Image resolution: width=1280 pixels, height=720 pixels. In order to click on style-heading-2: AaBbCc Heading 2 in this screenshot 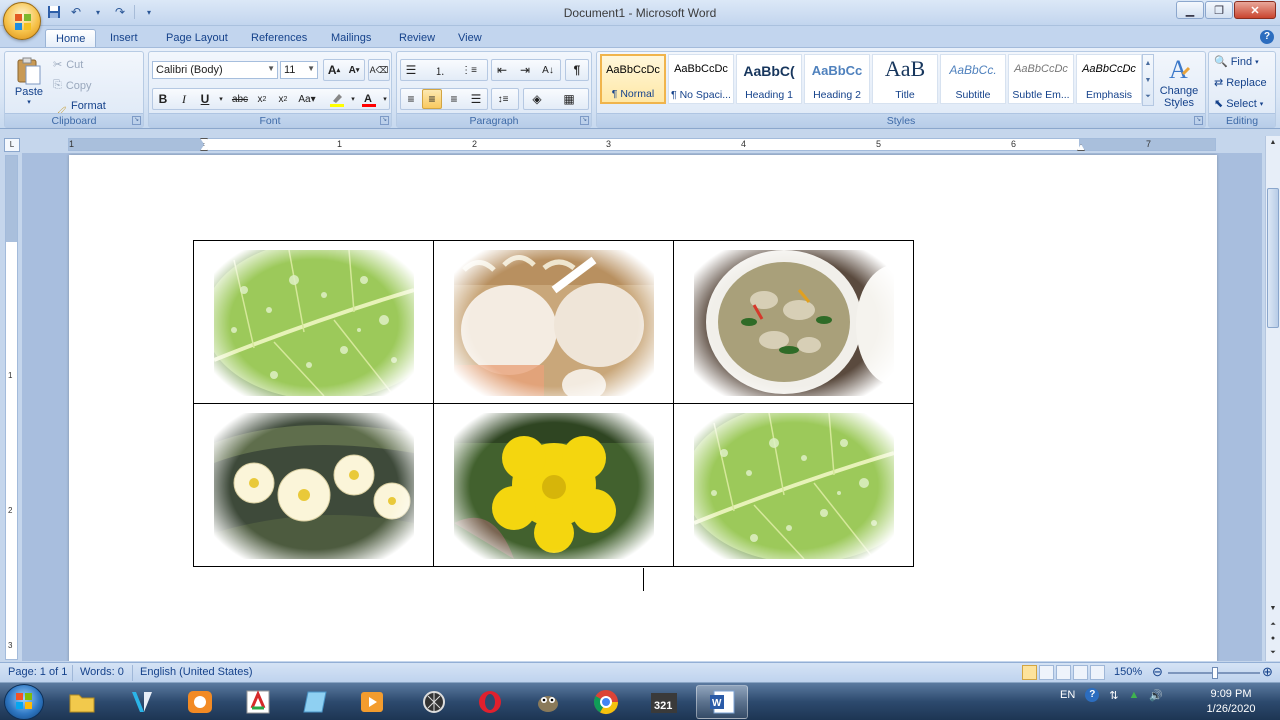, I will do `click(837, 79)`.